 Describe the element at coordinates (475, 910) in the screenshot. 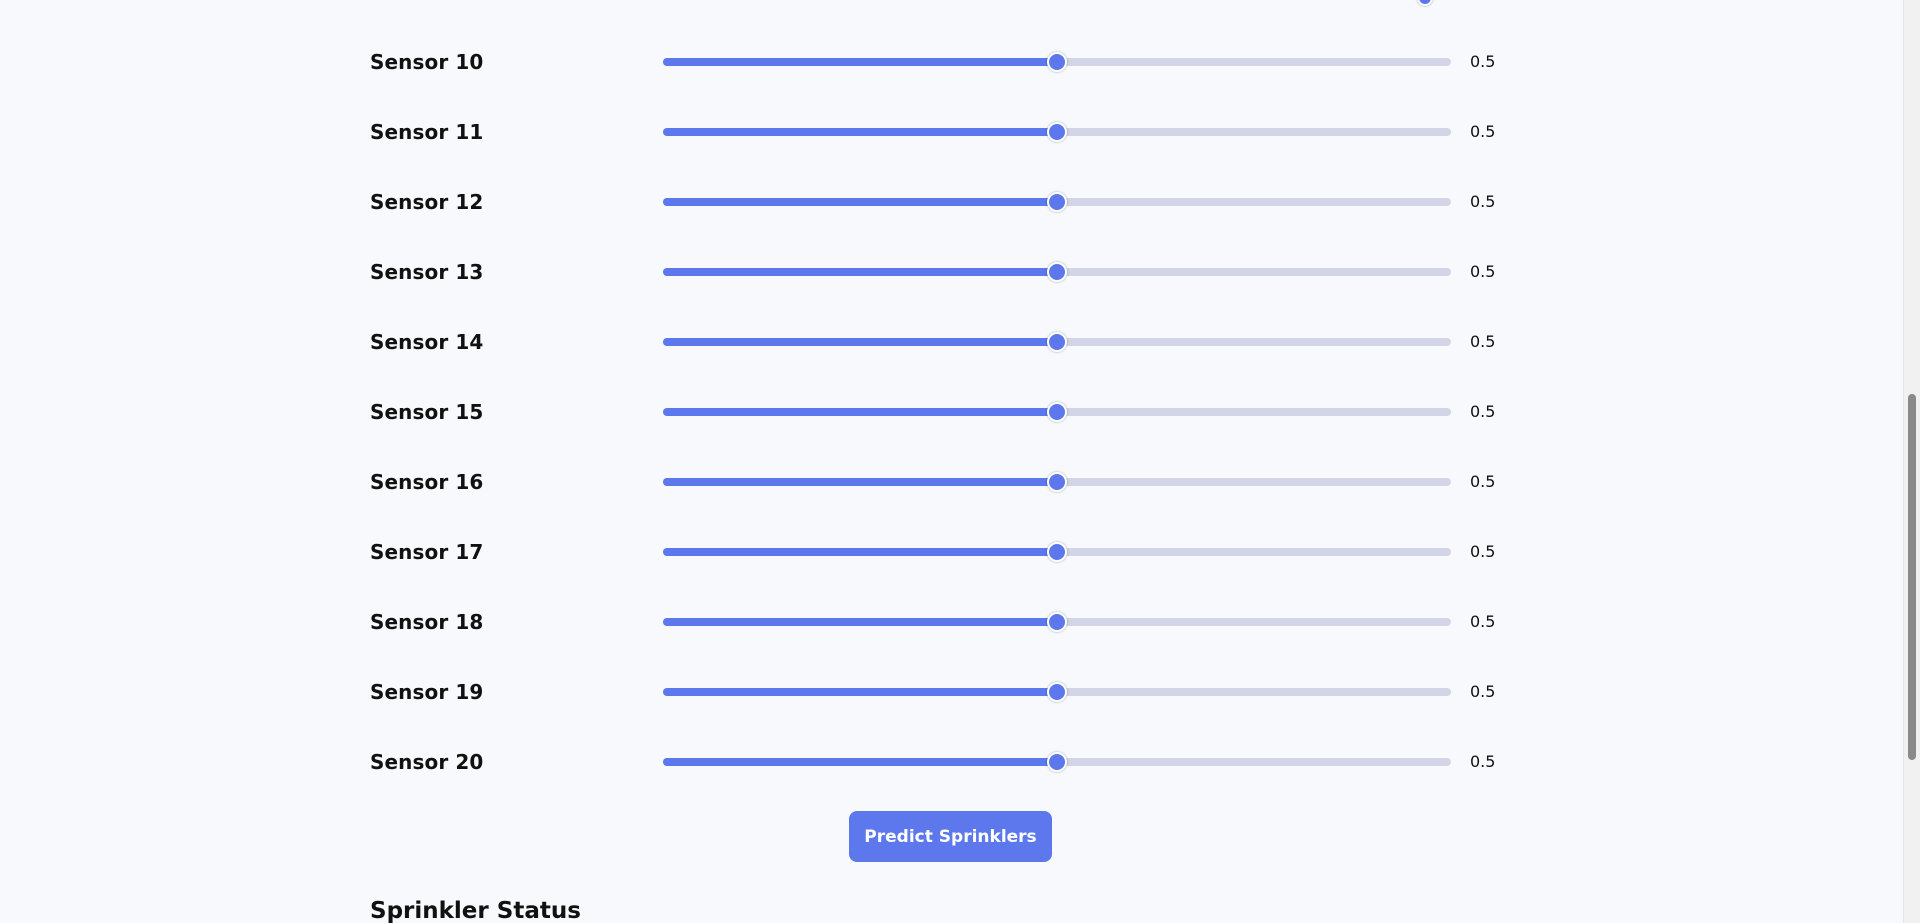

I see `sprinkler-status-heading: Sprinkler Status` at that location.